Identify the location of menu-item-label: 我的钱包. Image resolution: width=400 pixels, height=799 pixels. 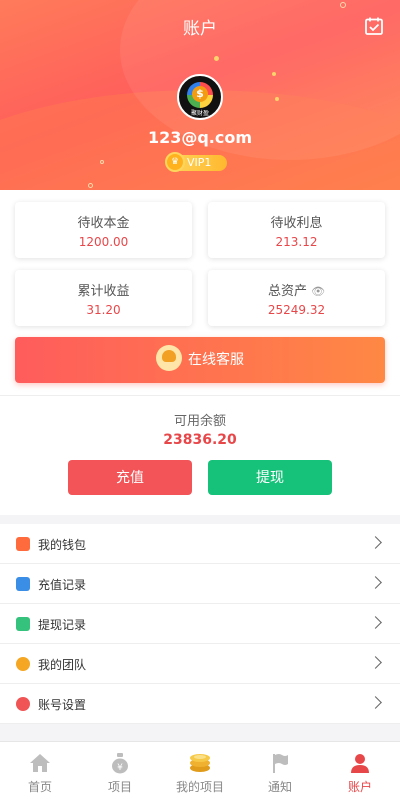
(62, 545).